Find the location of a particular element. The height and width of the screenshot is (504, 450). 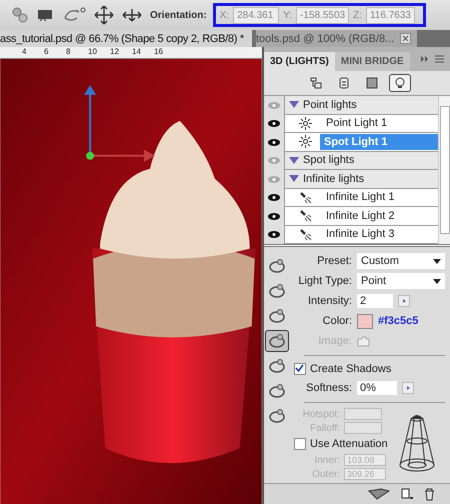

hierarchy-icon is located at coordinates (315, 83).